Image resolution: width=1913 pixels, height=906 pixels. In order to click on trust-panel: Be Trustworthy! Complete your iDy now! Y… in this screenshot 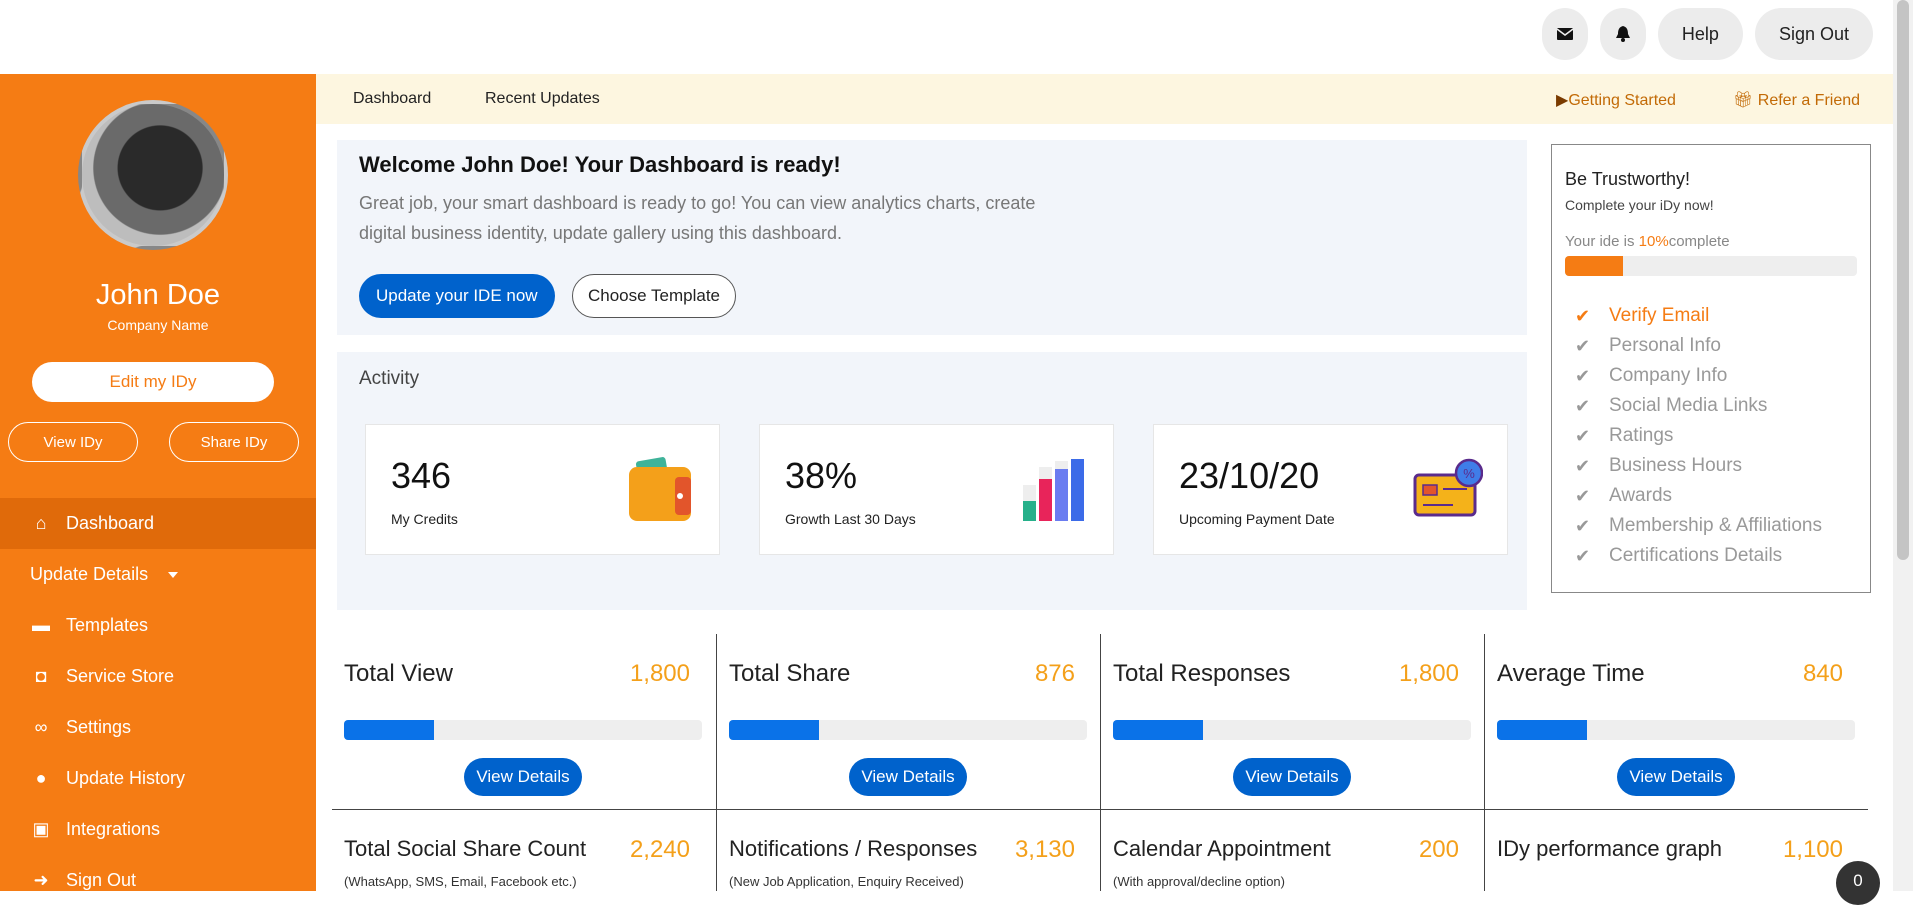, I will do `click(1711, 368)`.